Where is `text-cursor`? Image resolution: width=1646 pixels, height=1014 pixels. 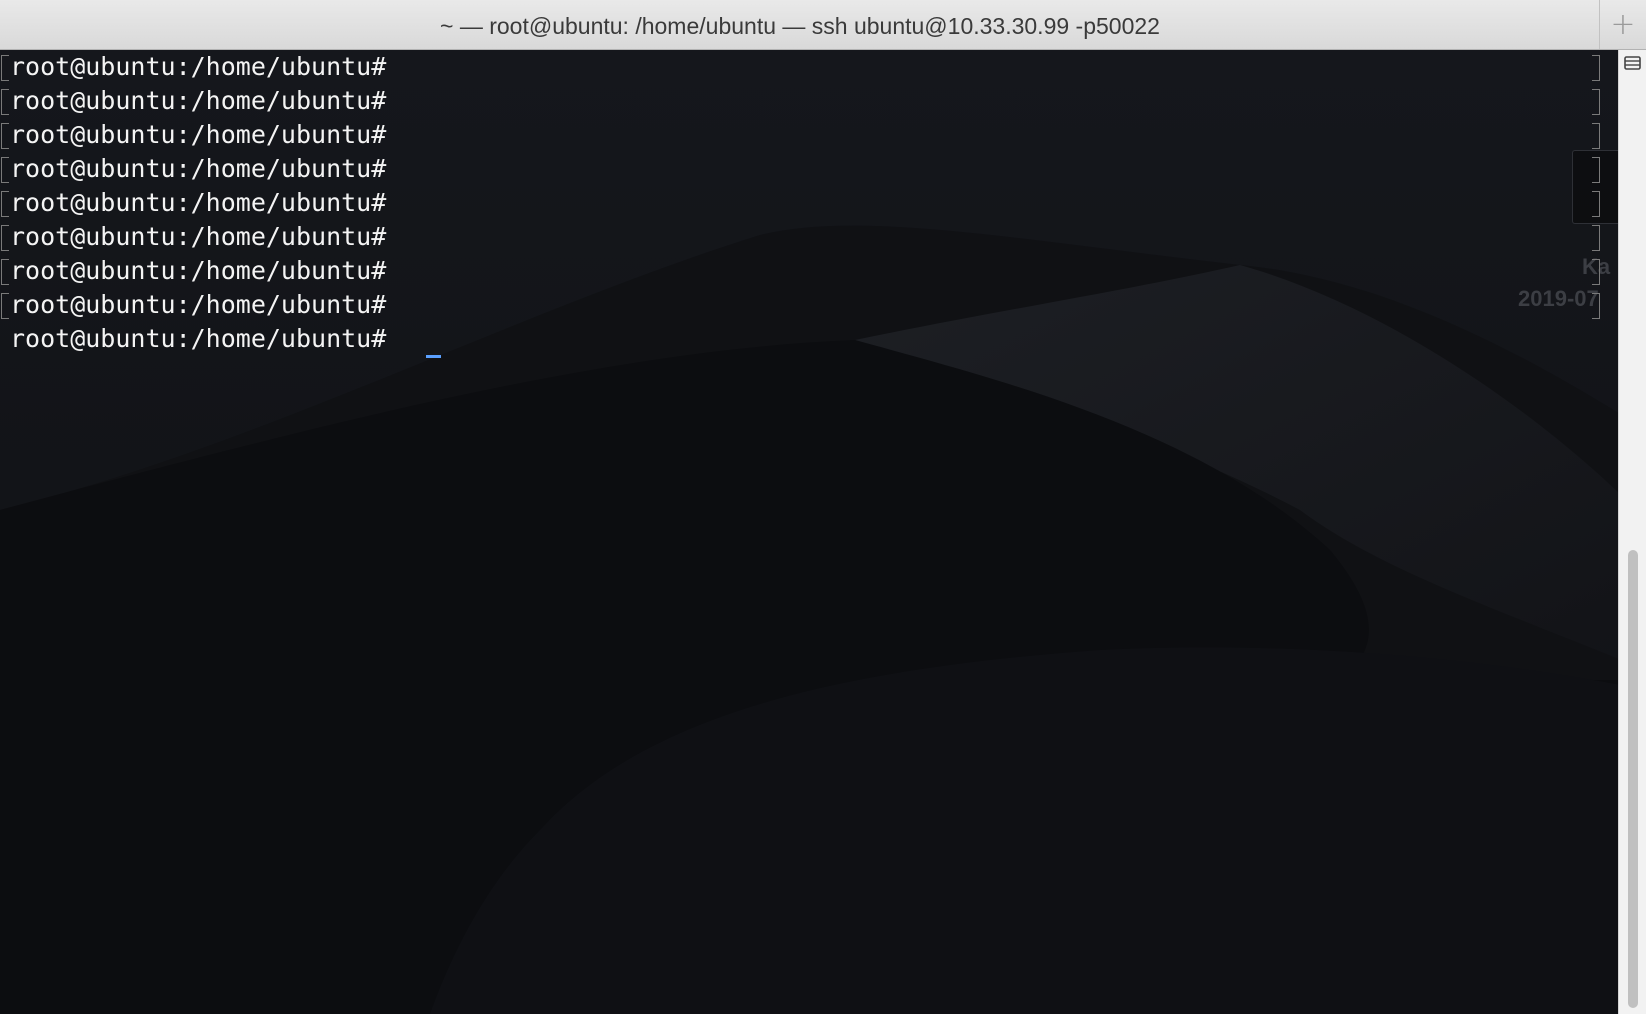 text-cursor is located at coordinates (433, 356).